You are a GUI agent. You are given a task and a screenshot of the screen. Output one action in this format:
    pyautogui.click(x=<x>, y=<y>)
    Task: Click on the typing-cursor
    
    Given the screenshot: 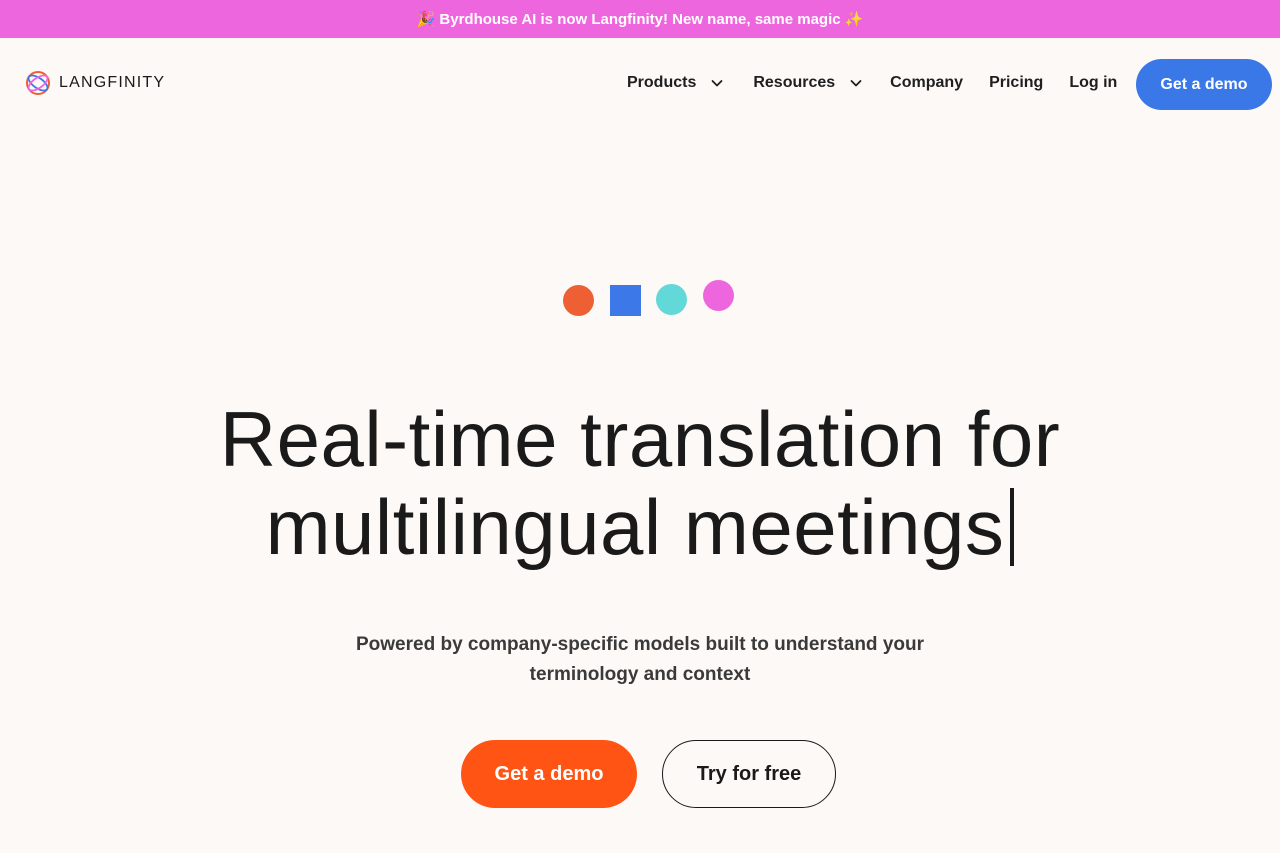 What is the action you would take?
    pyautogui.click(x=1012, y=527)
    